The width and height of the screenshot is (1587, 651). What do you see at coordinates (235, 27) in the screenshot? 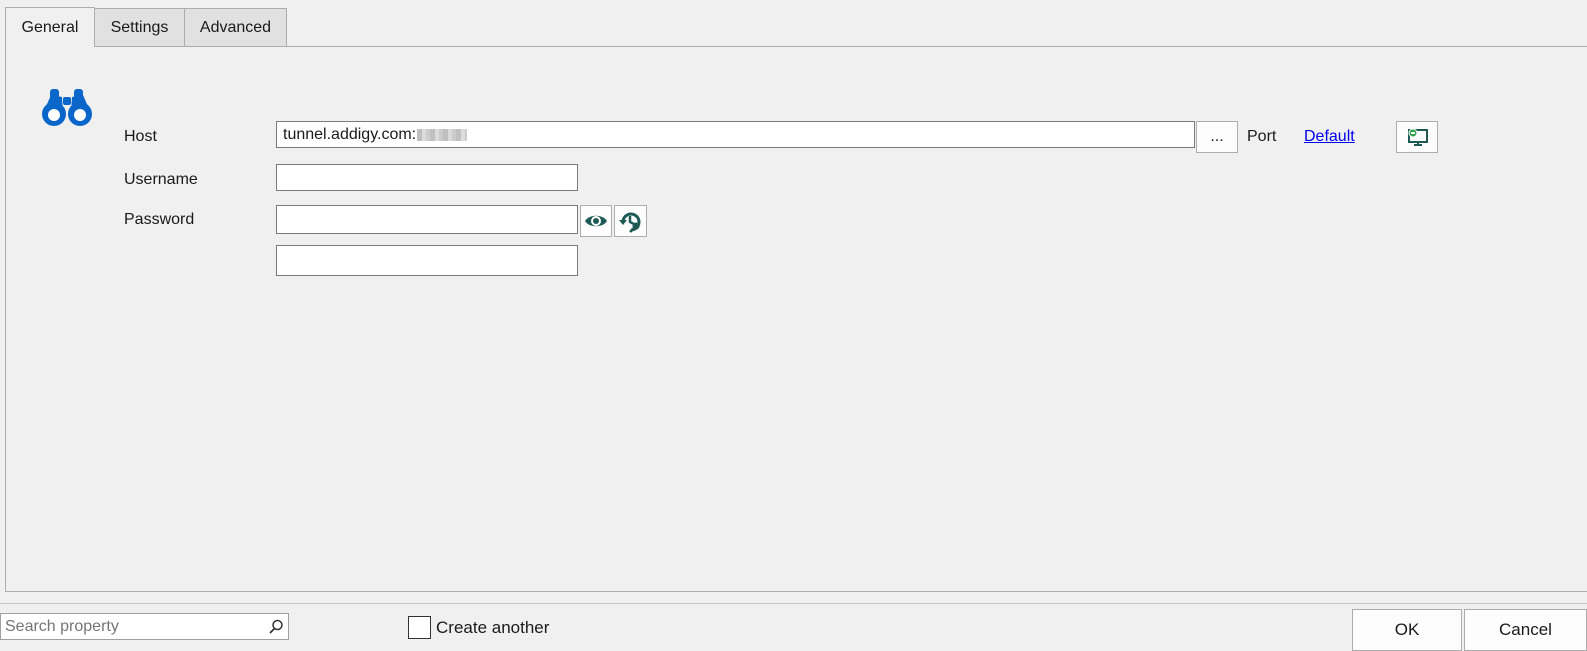
I see `tab-advanced: Advanced` at bounding box center [235, 27].